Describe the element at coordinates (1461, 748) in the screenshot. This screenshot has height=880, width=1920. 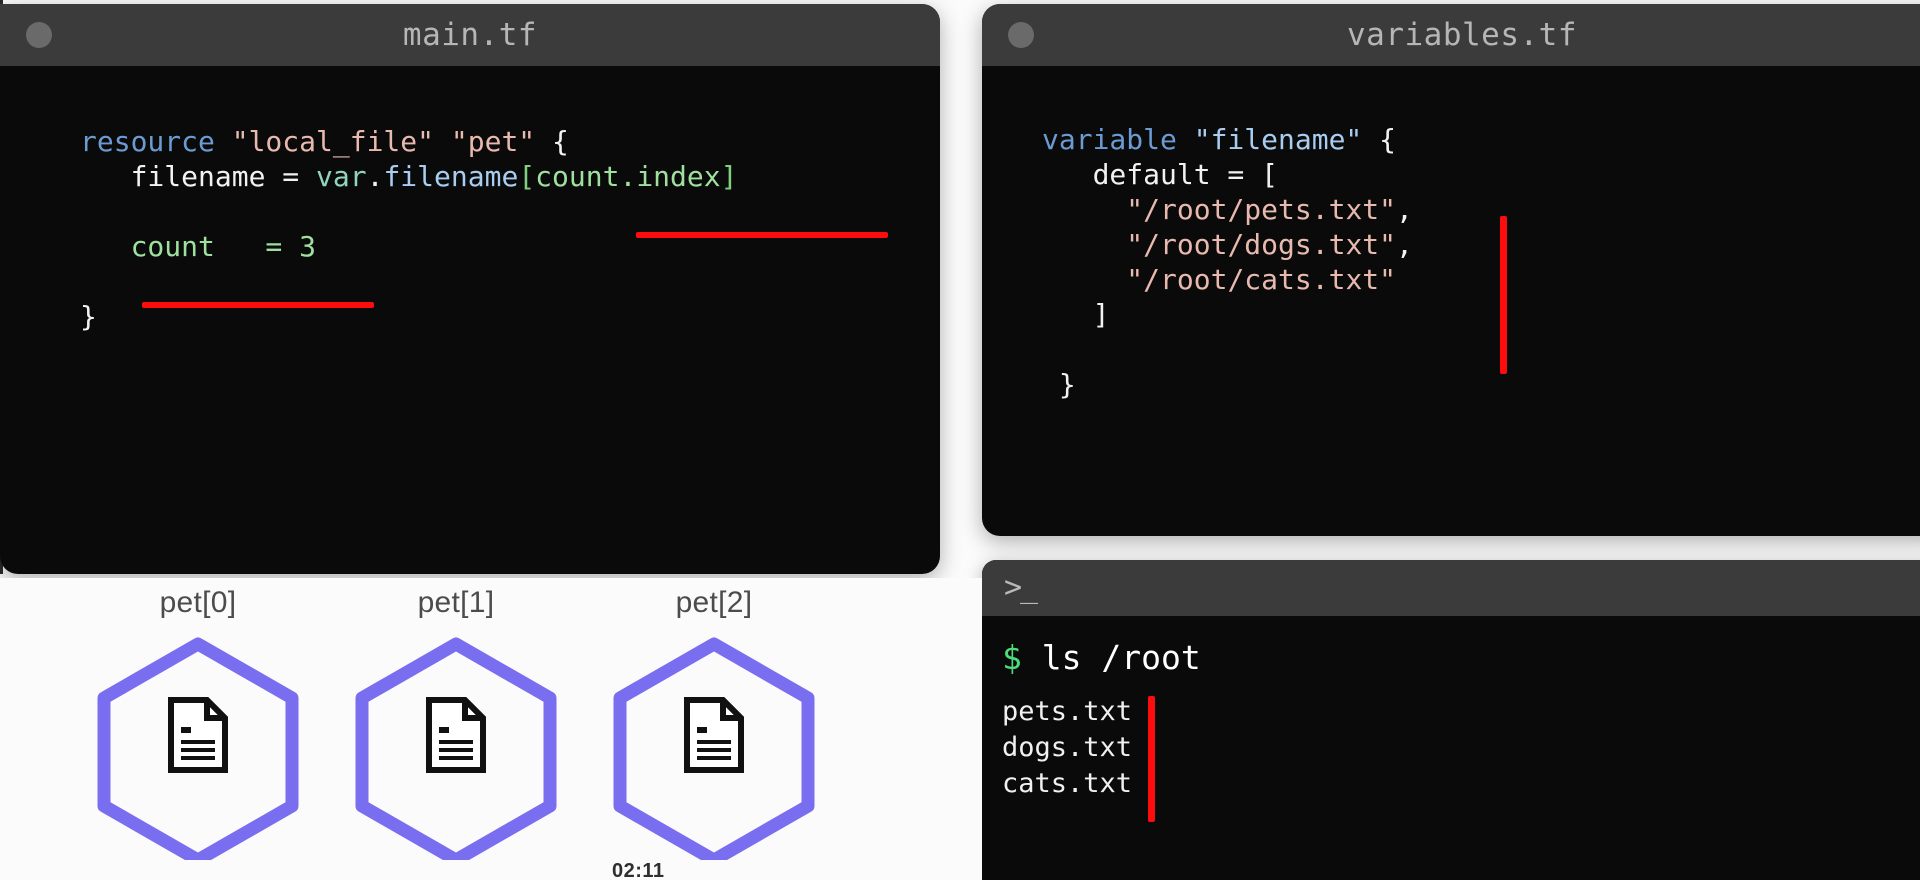
I see `terminal-output: pets.txt dogs.txt cats.txt` at that location.